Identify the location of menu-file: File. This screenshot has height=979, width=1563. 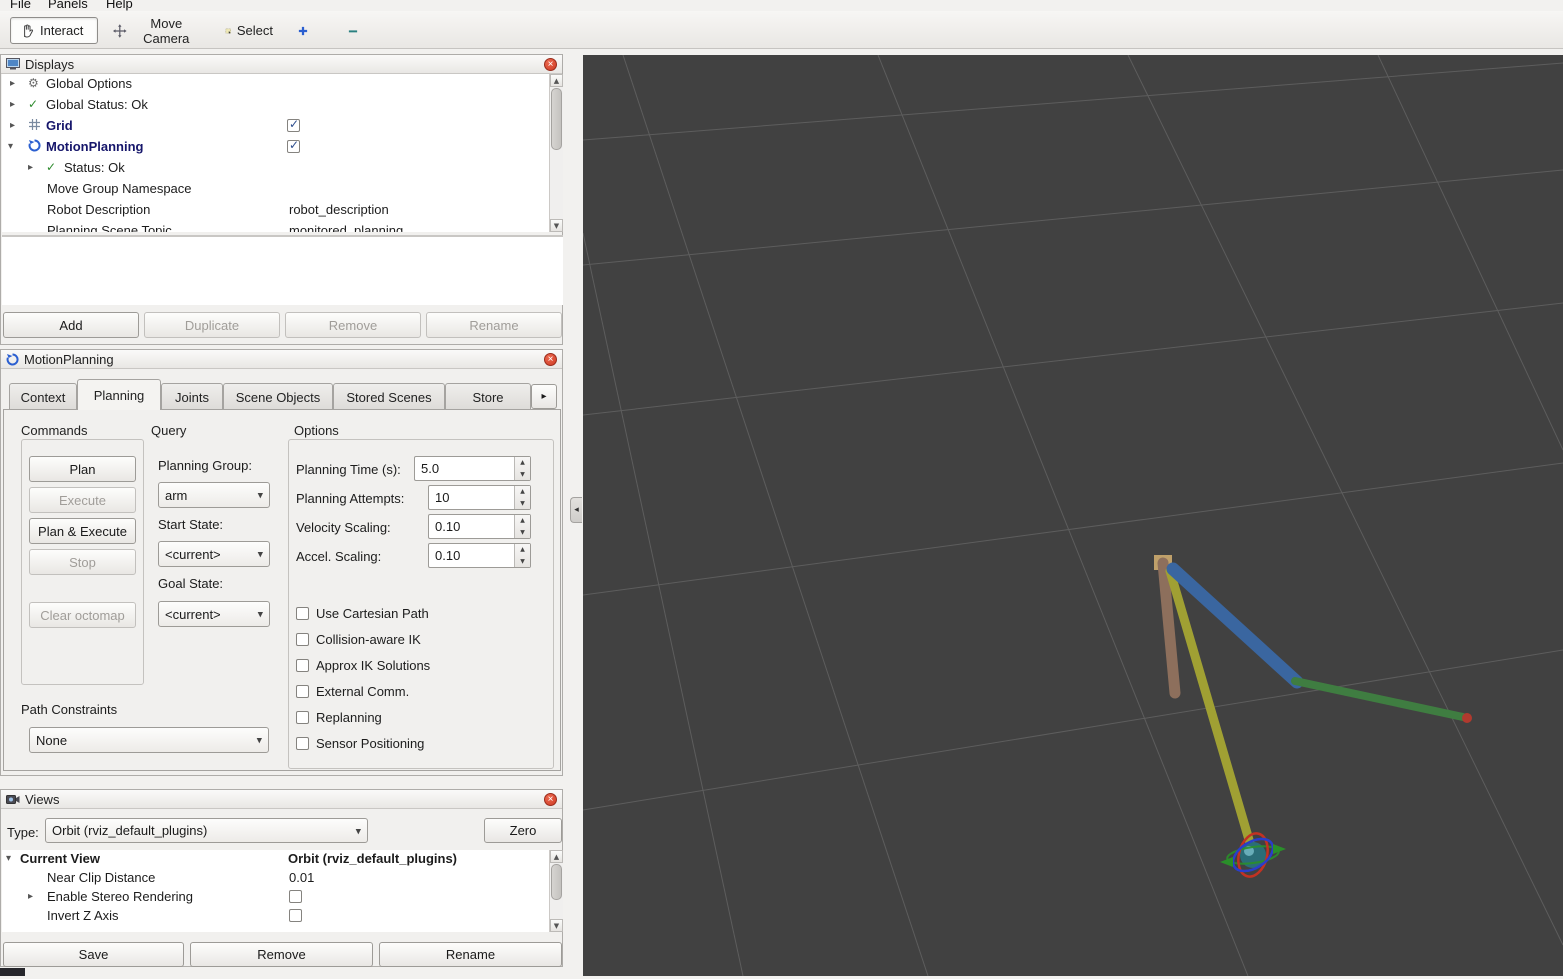
(20, 5).